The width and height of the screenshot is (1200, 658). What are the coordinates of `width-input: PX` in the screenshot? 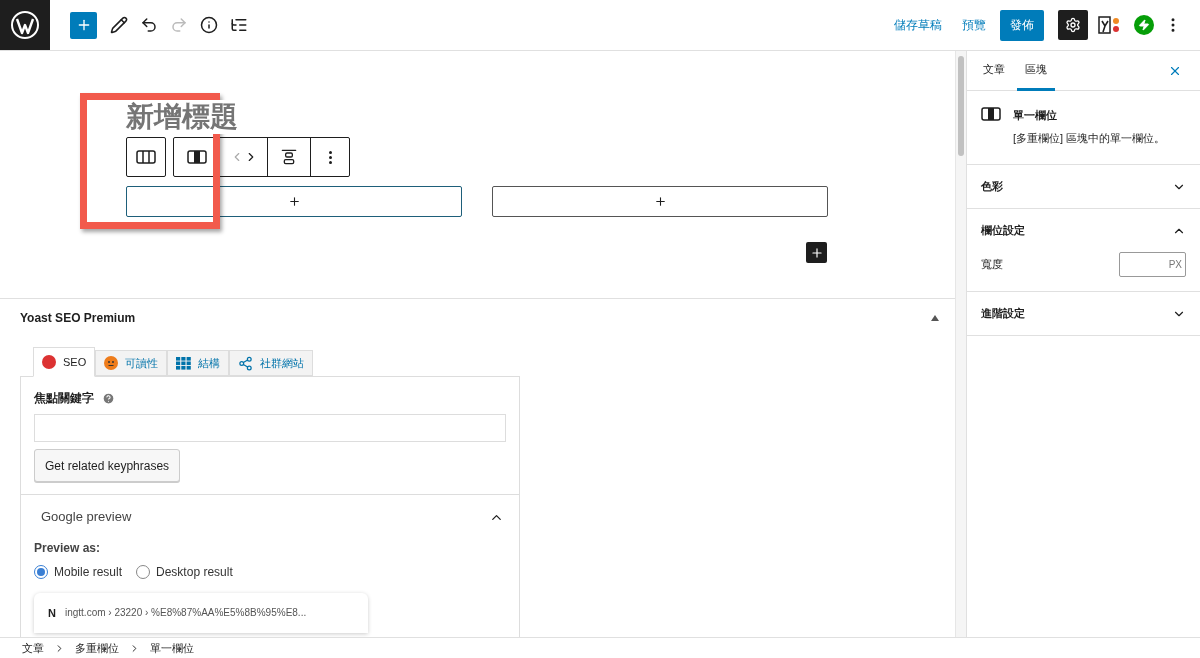 It's located at (1152, 264).